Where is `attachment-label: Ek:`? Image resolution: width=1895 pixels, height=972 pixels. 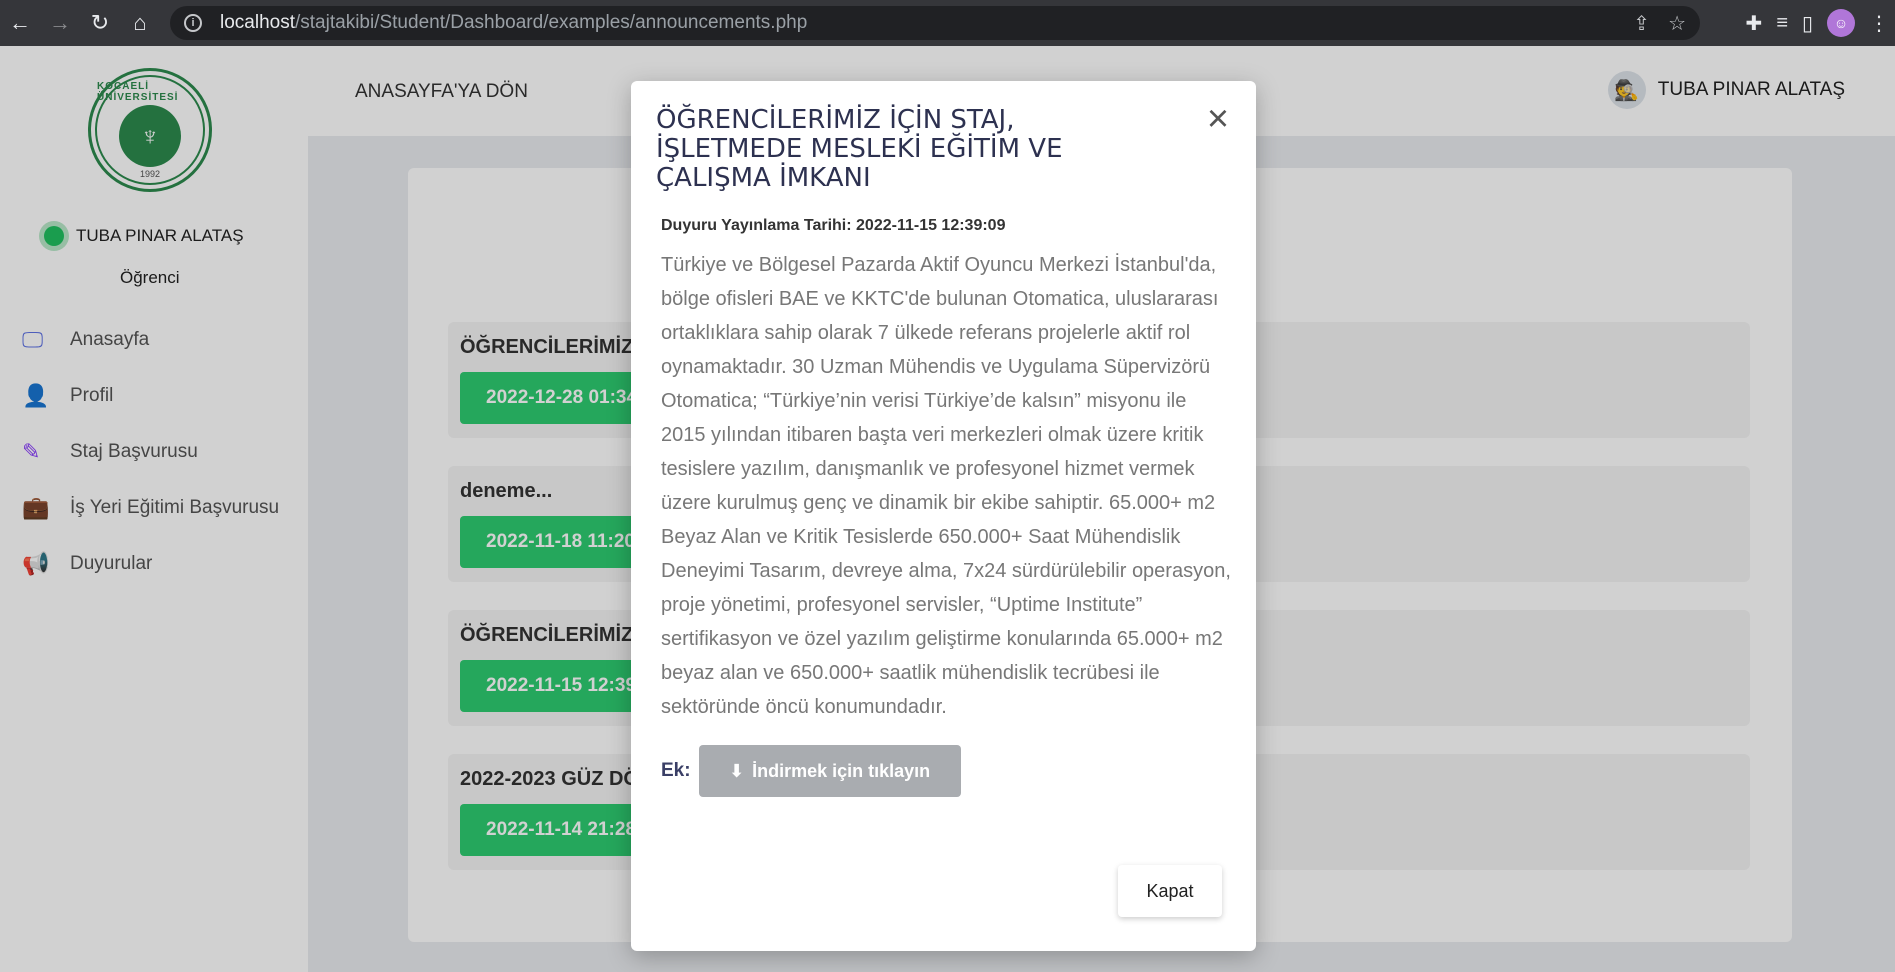 attachment-label: Ek: is located at coordinates (676, 770).